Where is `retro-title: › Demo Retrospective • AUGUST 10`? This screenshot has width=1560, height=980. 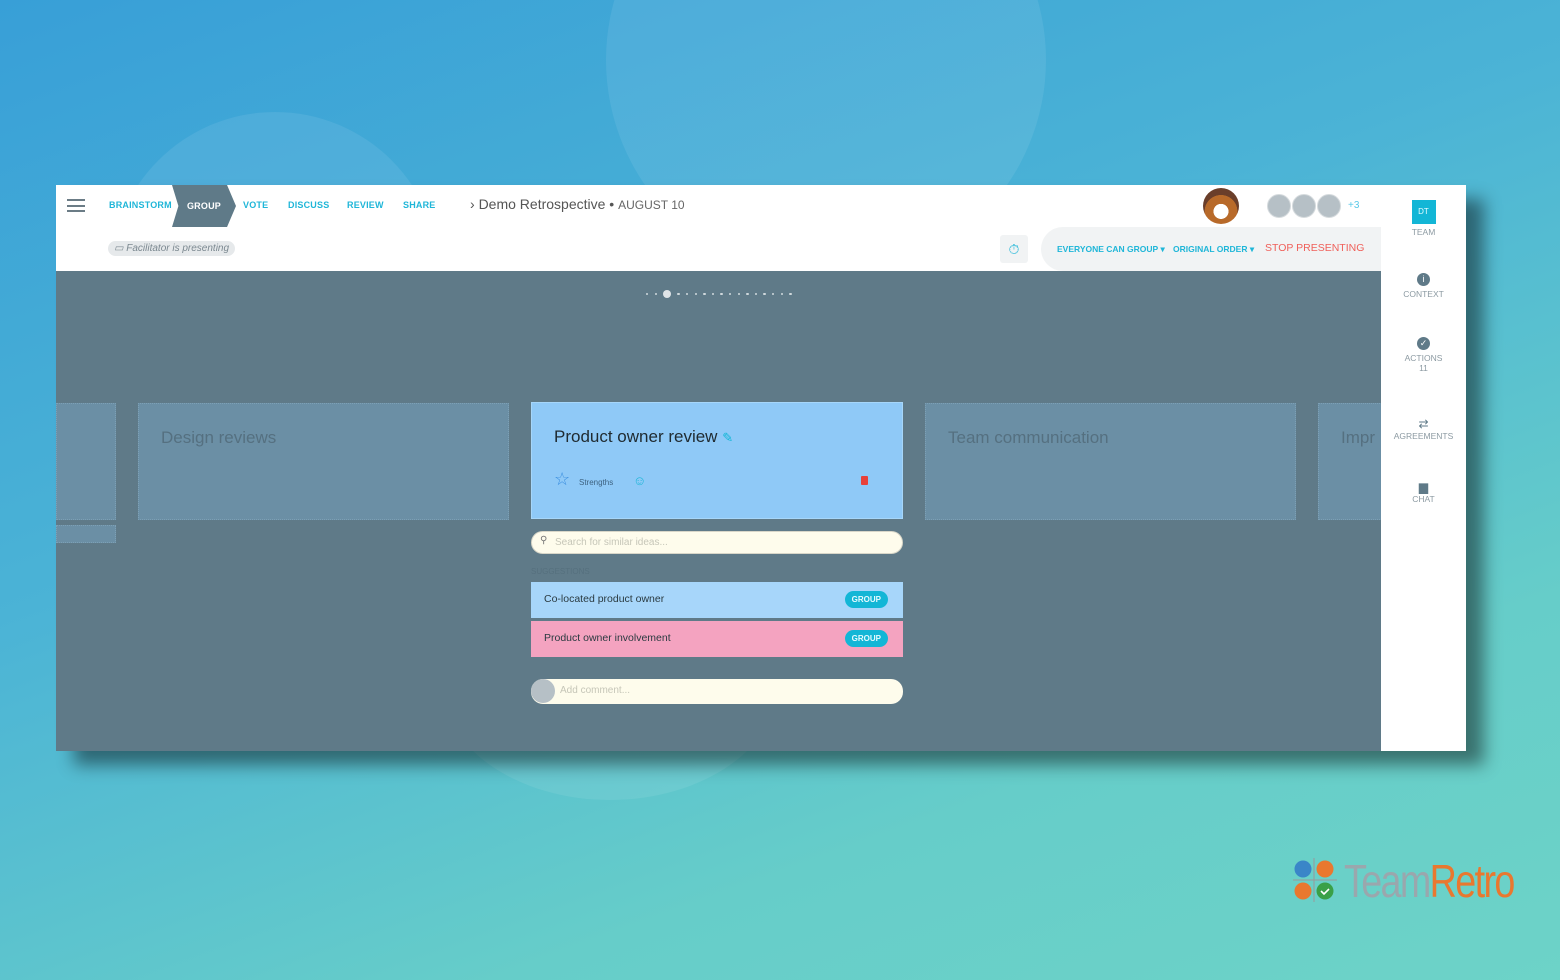 retro-title: › Demo Retrospective • AUGUST 10 is located at coordinates (577, 204).